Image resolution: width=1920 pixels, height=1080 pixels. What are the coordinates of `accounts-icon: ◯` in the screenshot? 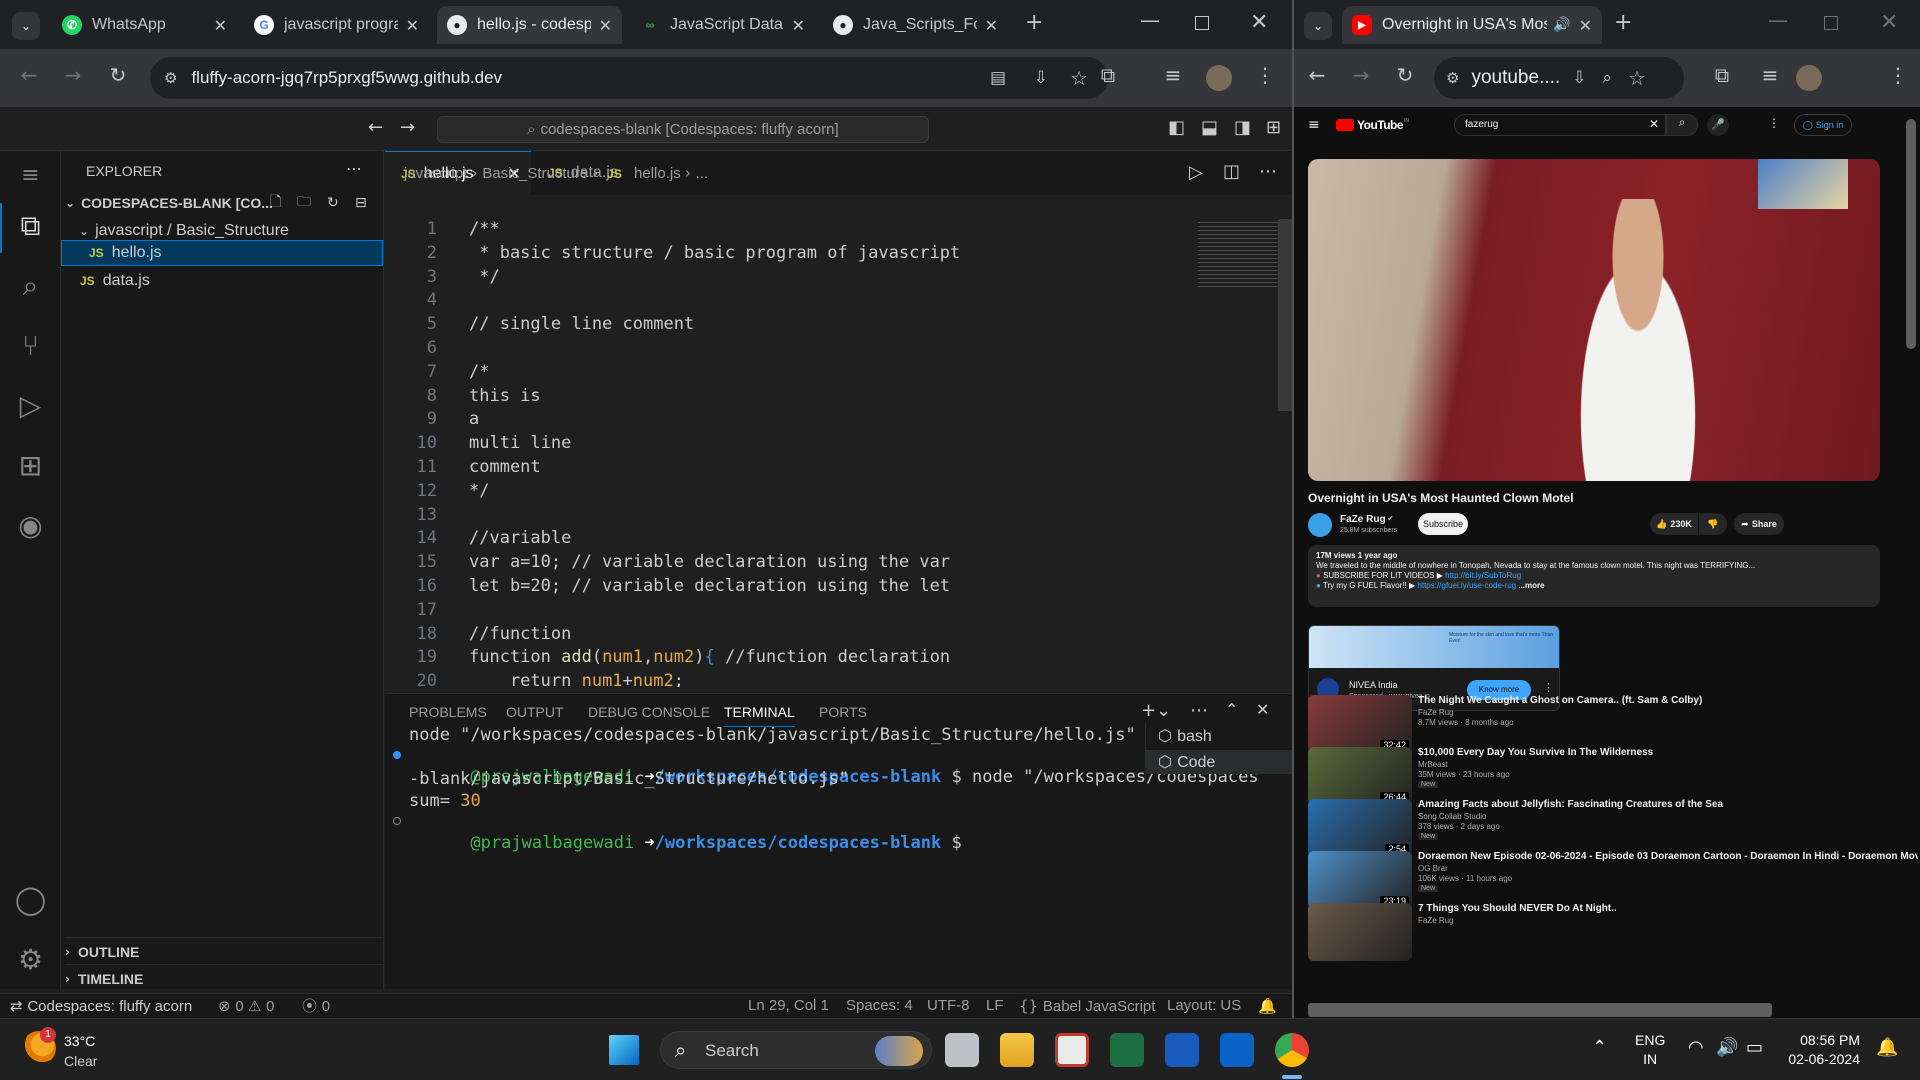 It's located at (30, 899).